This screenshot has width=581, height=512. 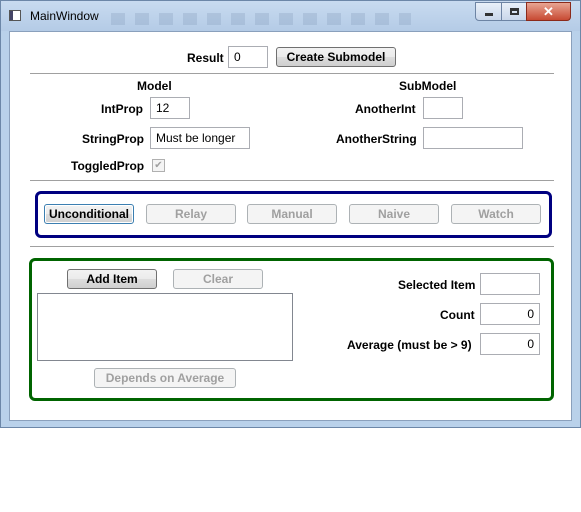 What do you see at coordinates (473, 138) in the screenshot?
I see `another-string-field` at bounding box center [473, 138].